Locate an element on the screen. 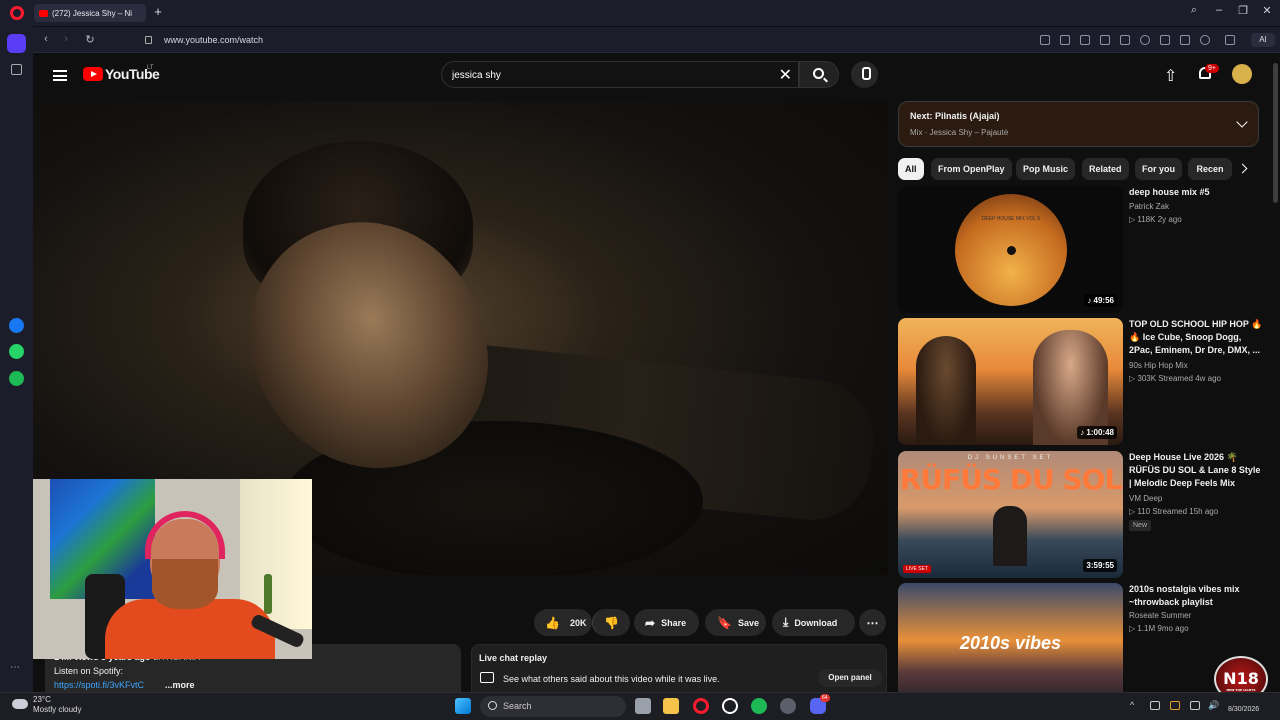 This screenshot has height=720, width=1280. vinyl-center is located at coordinates (1011, 250).